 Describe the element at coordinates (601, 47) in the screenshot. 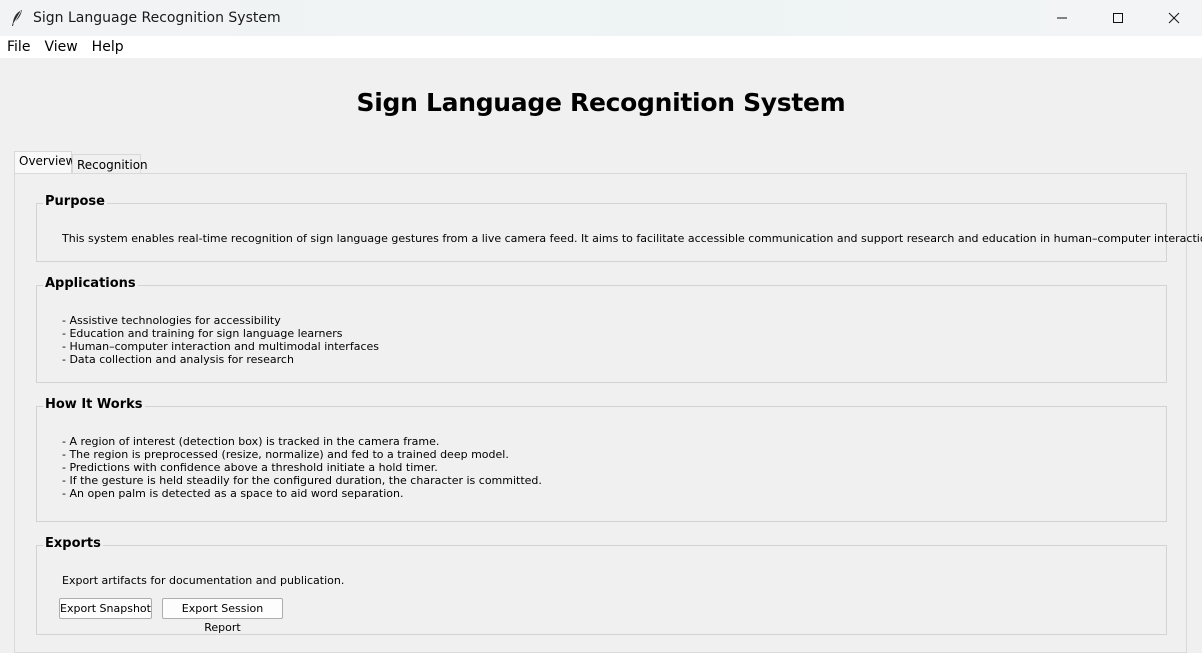

I see `menu-bar: File View Help` at that location.